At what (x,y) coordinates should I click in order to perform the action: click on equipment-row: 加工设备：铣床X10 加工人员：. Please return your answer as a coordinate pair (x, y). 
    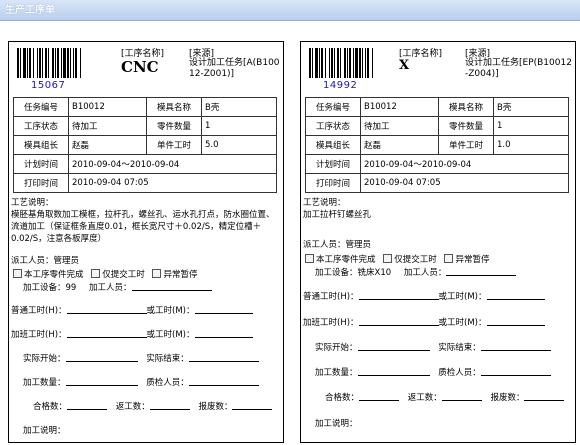
    Looking at the image, I should click on (416, 272).